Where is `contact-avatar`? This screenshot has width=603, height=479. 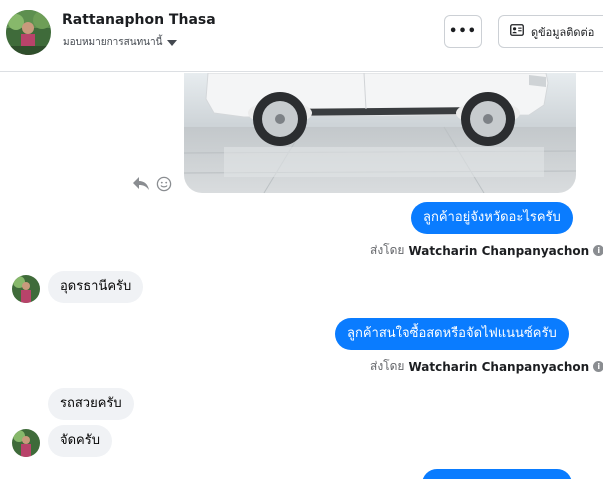 contact-avatar is located at coordinates (28, 32).